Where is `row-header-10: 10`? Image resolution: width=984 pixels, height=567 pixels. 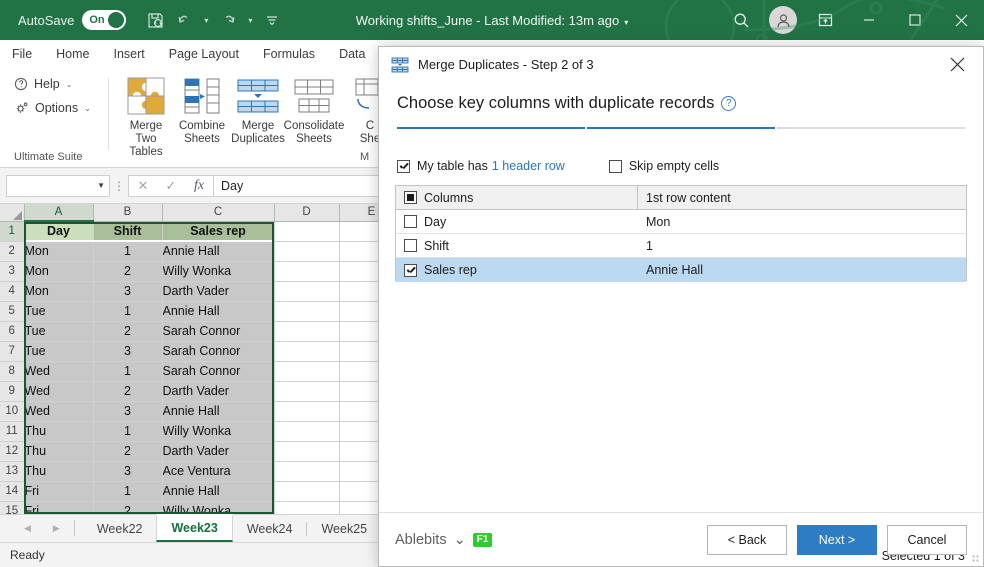 row-header-10: 10 is located at coordinates (12, 411).